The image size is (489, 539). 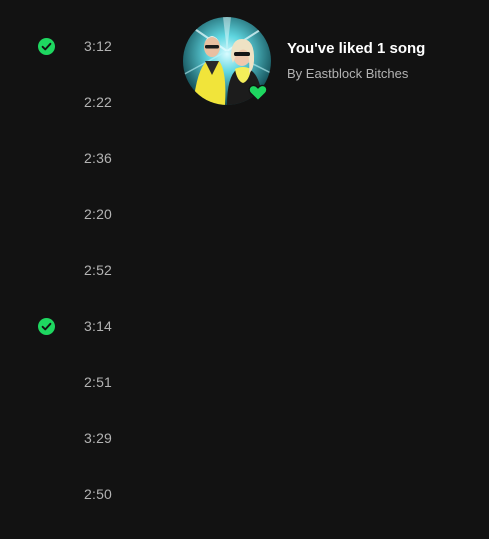 I want to click on liked-songs-card: You've liked 1 song By Eastblock Bitches, so click(x=333, y=63).